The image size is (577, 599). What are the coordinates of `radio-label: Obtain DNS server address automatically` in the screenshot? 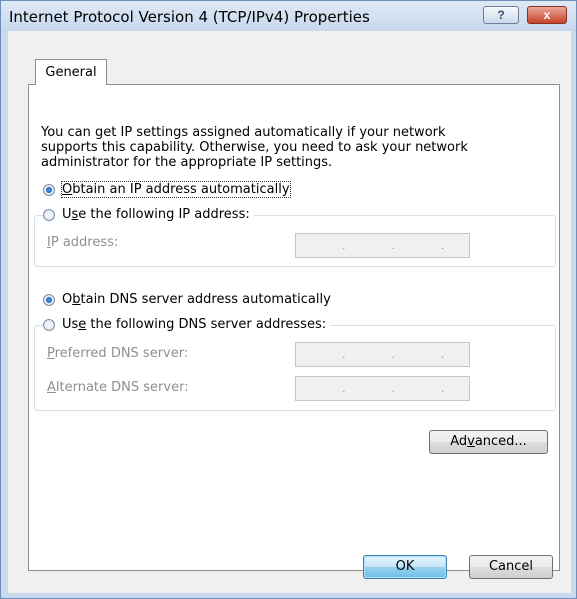 It's located at (196, 299).